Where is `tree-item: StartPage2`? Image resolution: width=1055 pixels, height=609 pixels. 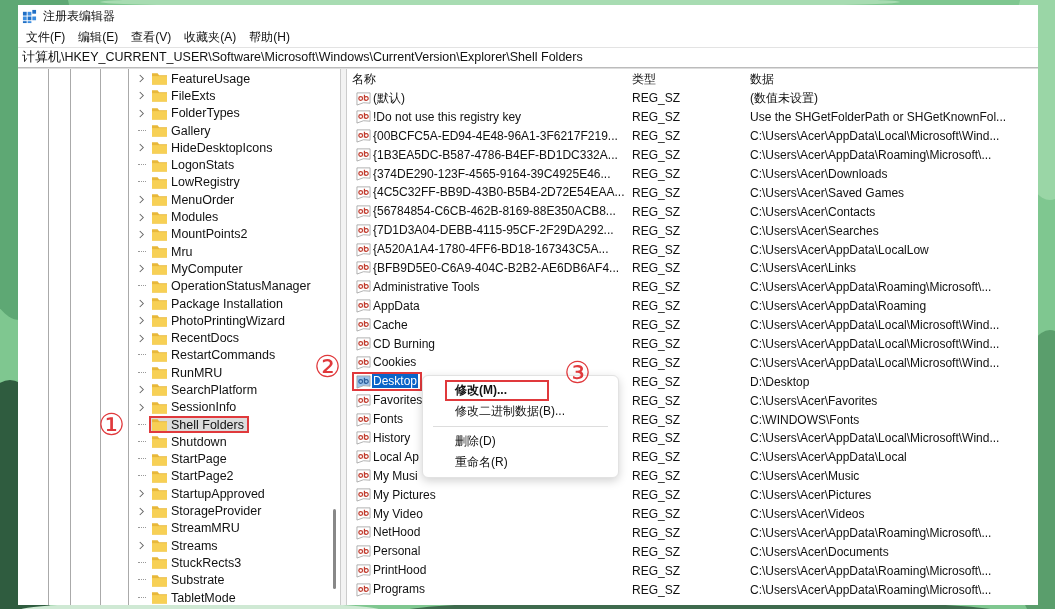 tree-item: StartPage2 is located at coordinates (194, 476).